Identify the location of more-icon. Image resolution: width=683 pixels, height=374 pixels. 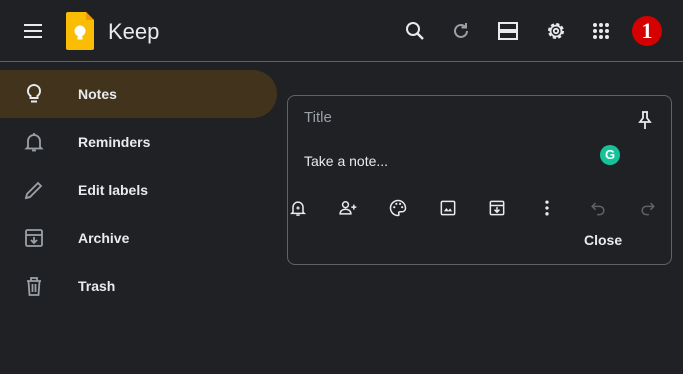
(547, 208).